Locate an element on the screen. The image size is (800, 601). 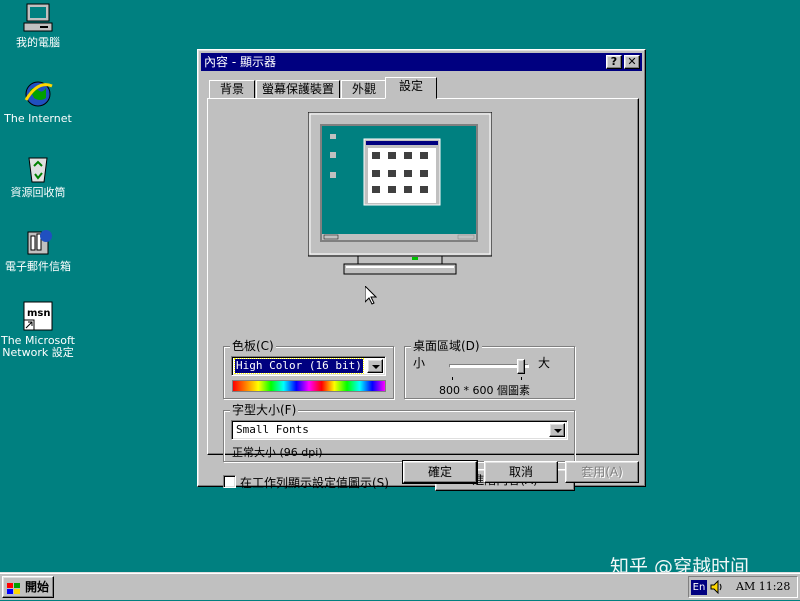
desktop-icon-label: The Microsoft Network 設定 is located at coordinates (37, 346).